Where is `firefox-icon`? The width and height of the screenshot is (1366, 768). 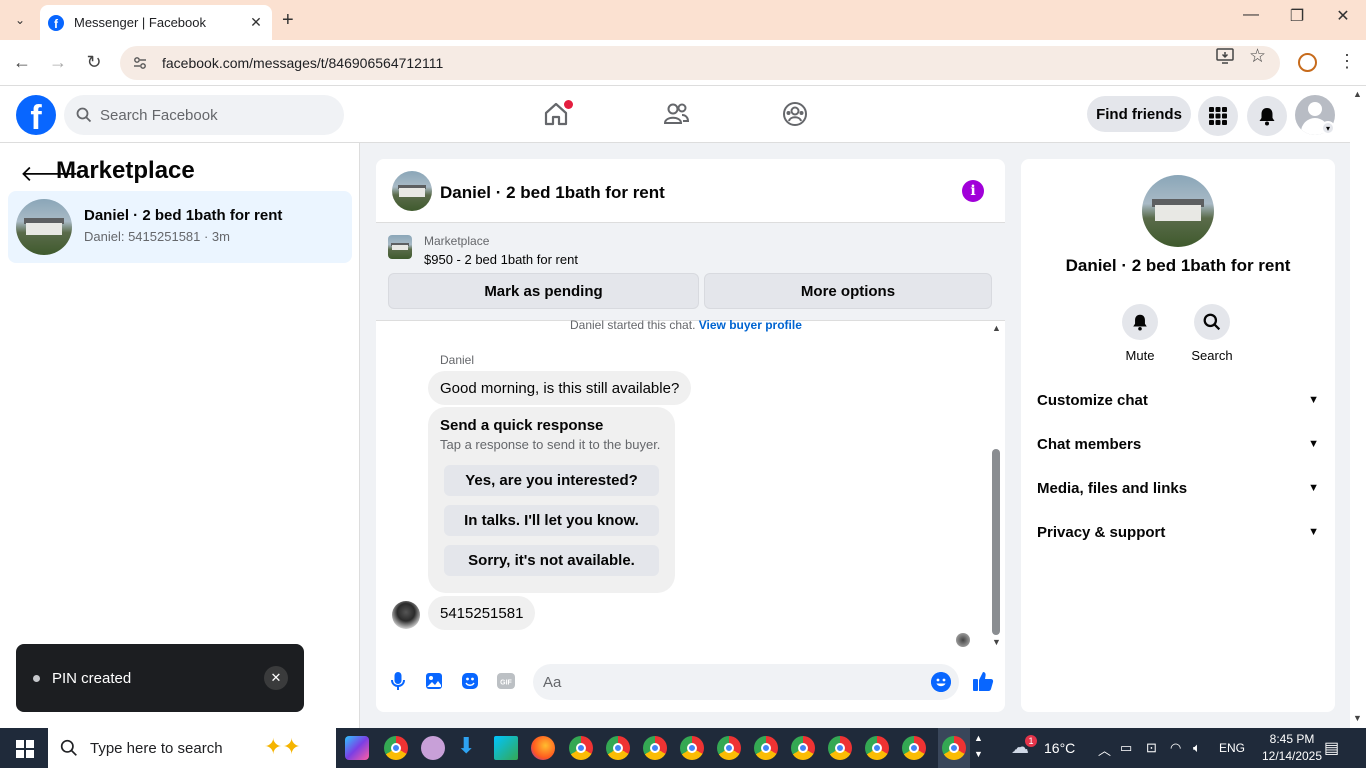
firefox-icon is located at coordinates (543, 748).